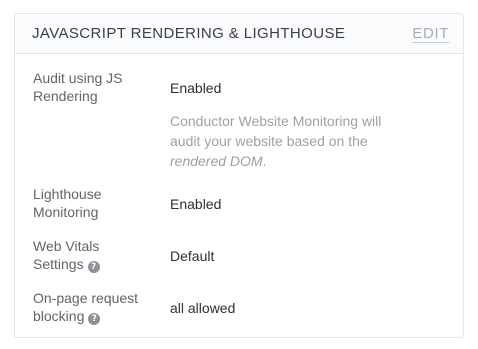  I want to click on edit-link: EDIT, so click(430, 34).